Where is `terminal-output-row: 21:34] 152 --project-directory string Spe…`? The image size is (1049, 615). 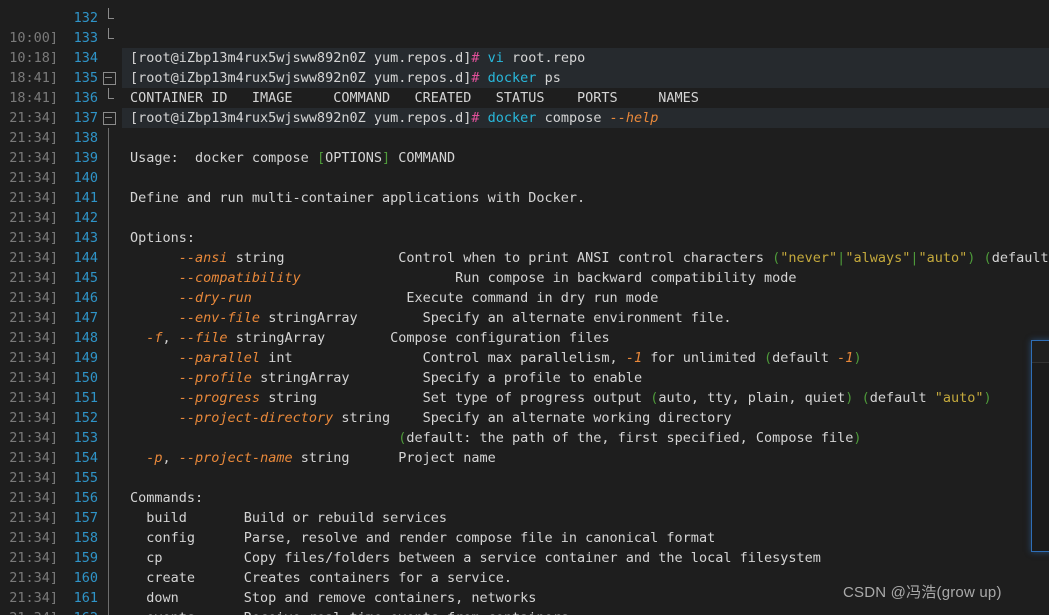 terminal-output-row: 21:34] 152 --project-directory string Spe… is located at coordinates (524, 418).